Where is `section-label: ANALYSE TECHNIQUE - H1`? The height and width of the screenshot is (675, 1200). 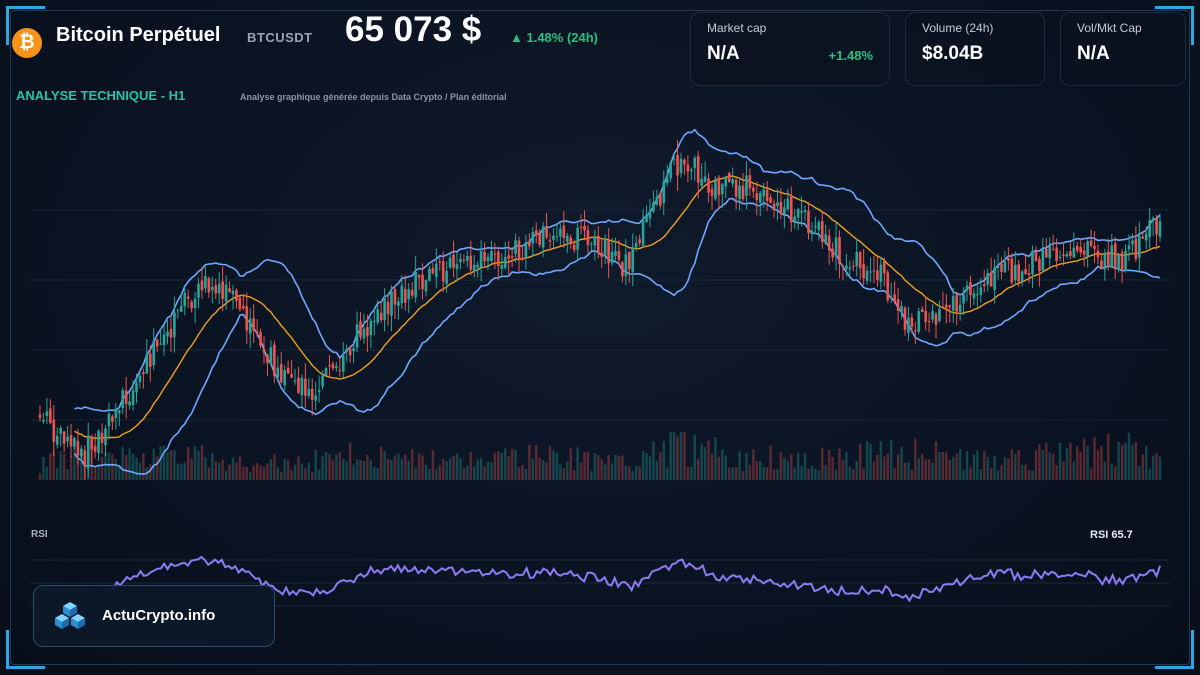
section-label: ANALYSE TECHNIQUE - H1 is located at coordinates (101, 95).